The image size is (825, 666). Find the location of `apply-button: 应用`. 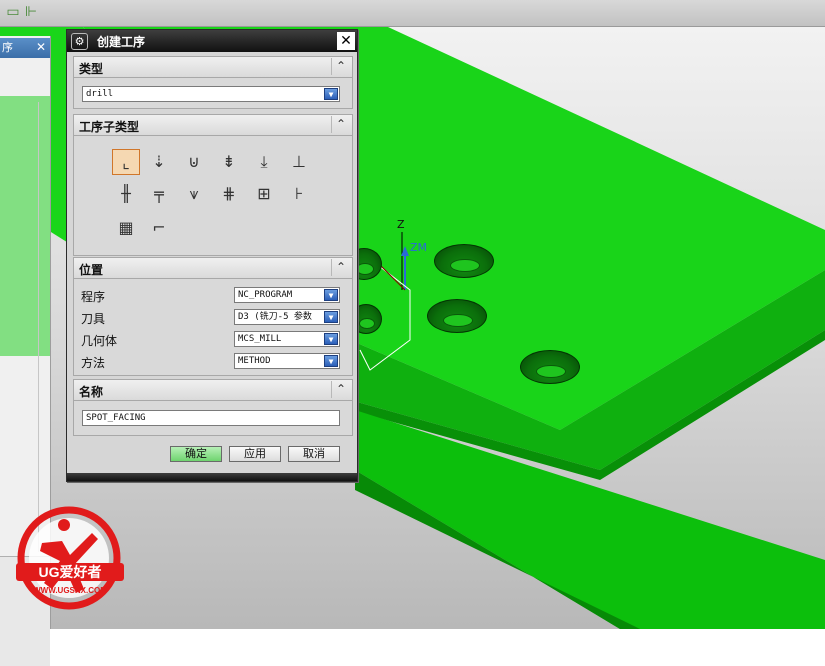

apply-button: 应用 is located at coordinates (255, 454).